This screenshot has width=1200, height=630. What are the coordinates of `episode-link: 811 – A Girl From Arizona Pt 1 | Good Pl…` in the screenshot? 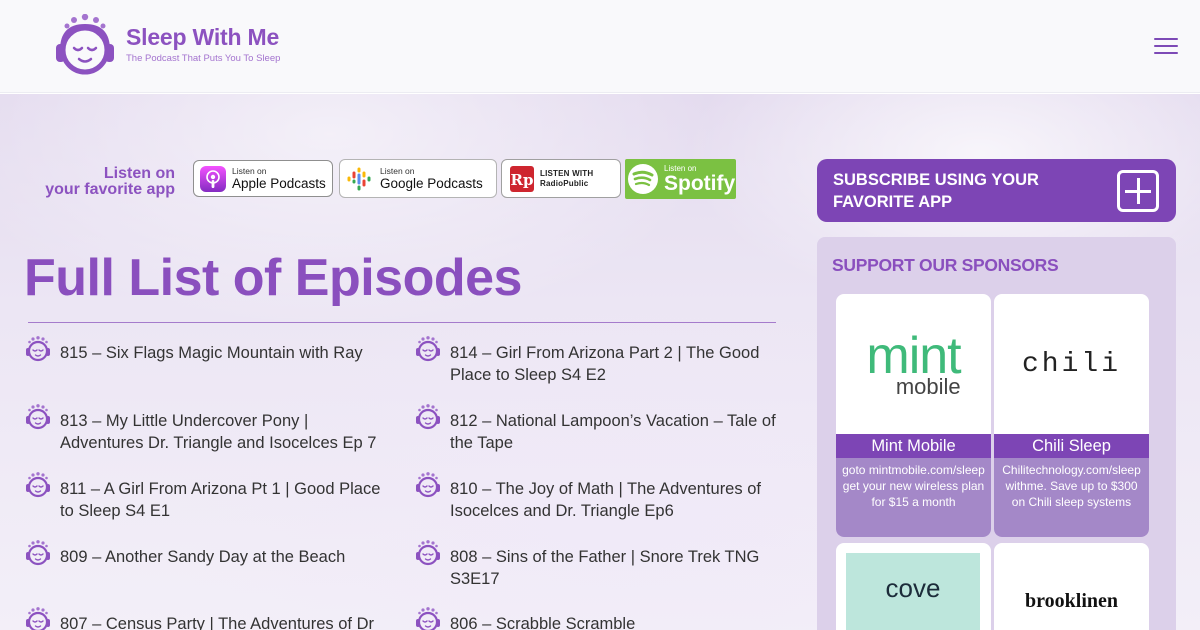 It's located at (225, 500).